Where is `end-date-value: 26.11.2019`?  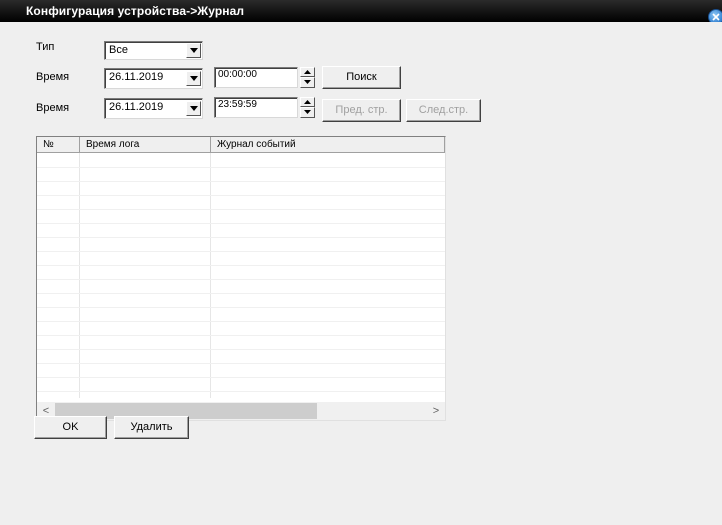 end-date-value: 26.11.2019 is located at coordinates (136, 107).